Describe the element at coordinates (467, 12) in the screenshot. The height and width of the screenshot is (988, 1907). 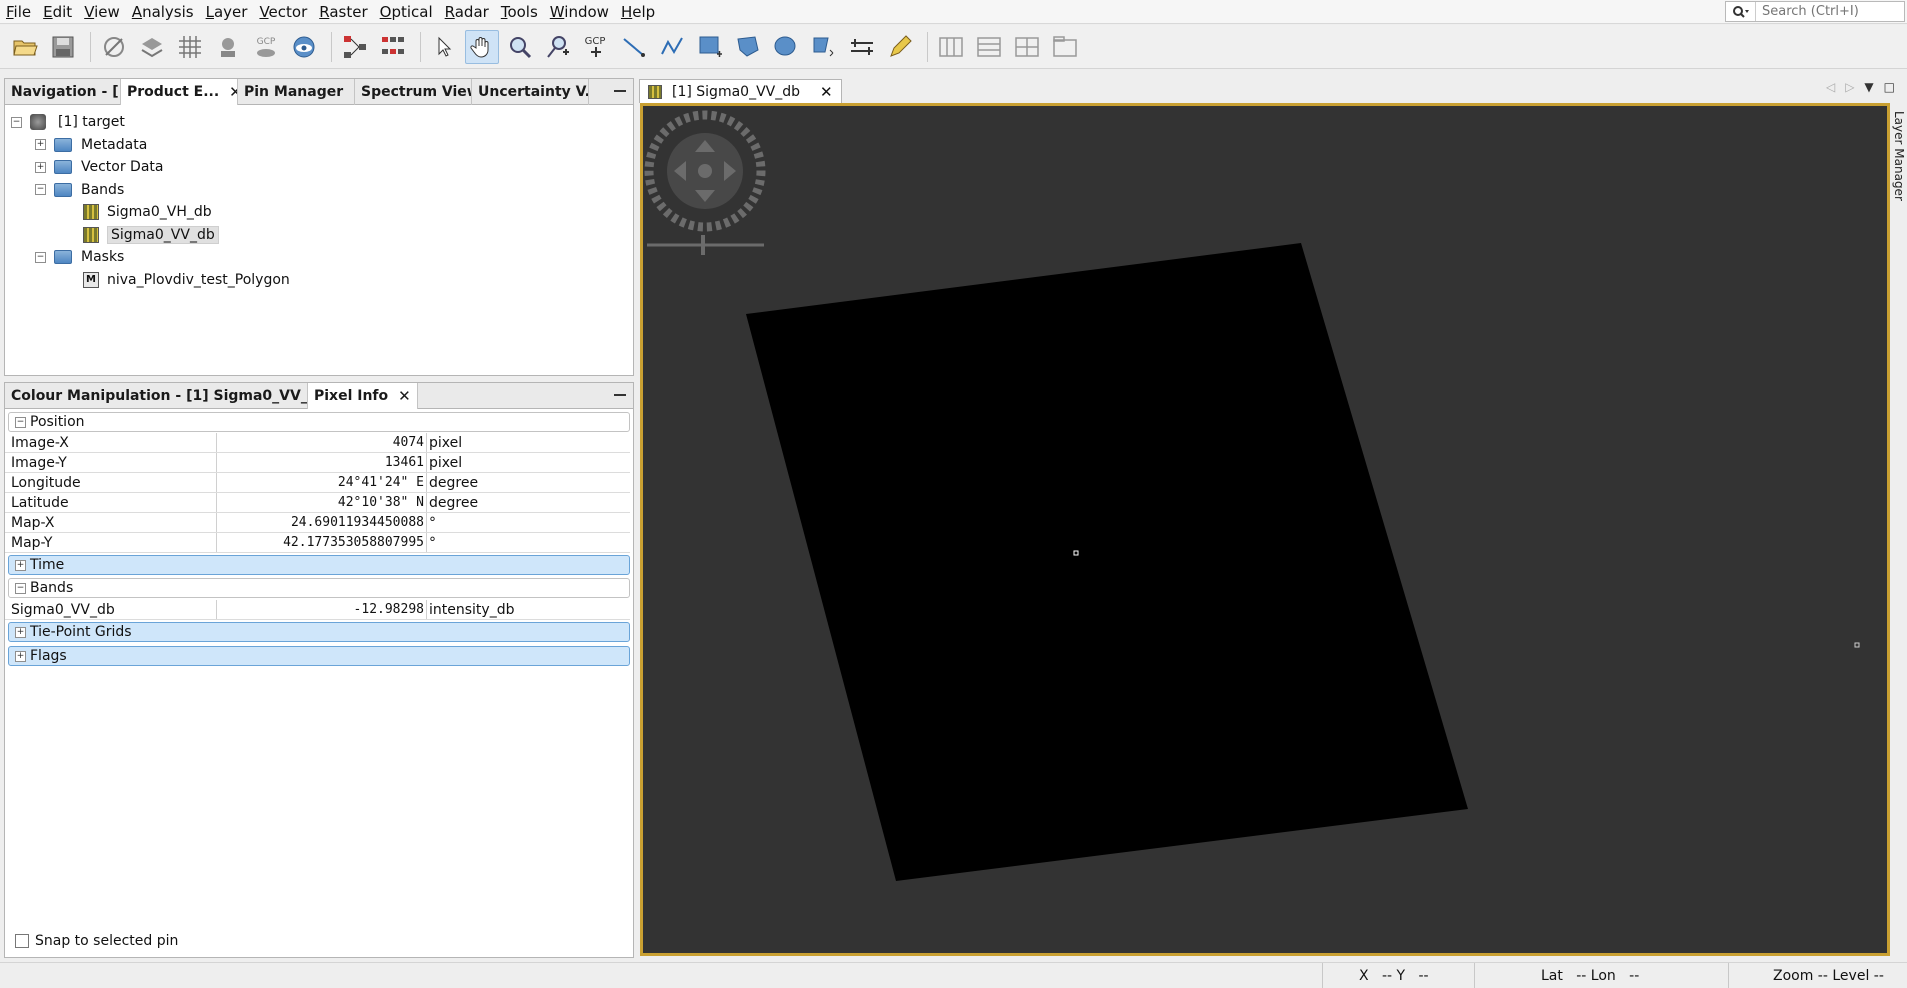
I see `menu-radar: Radar` at that location.